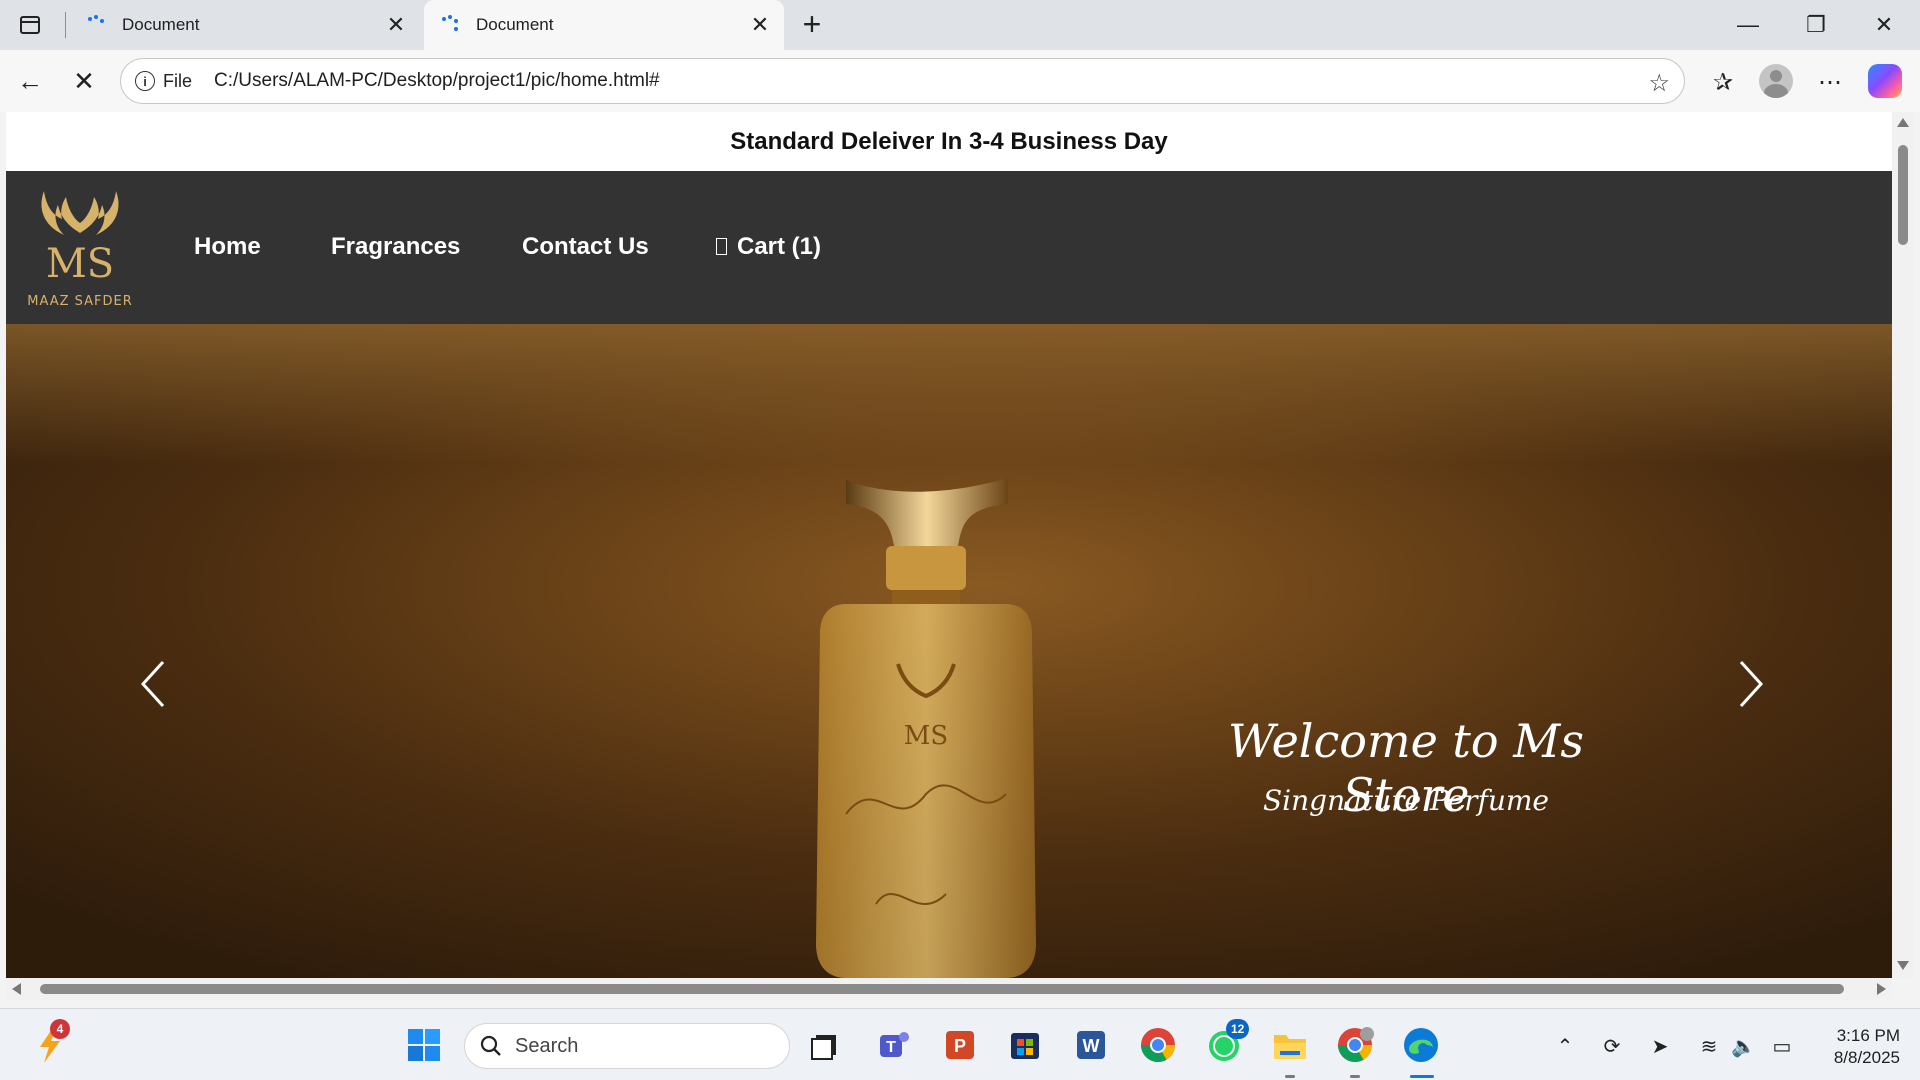 This screenshot has height=1080, width=1920. I want to click on teams-icon: T, so click(894, 1045).